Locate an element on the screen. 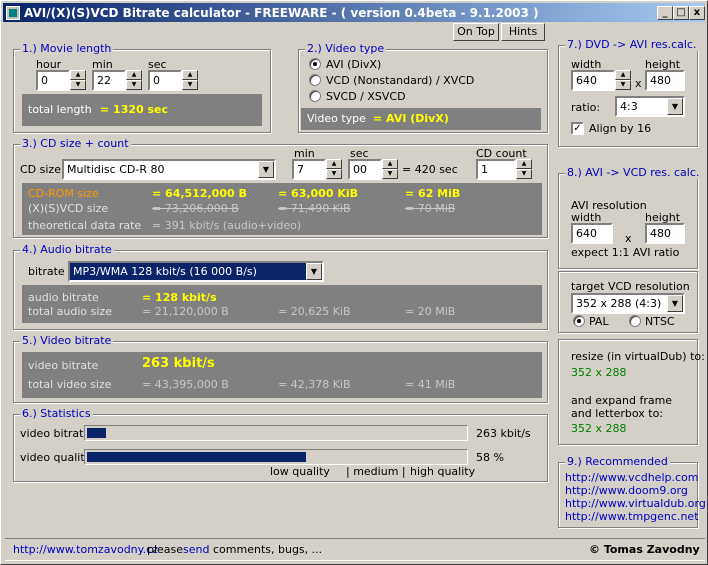 Image resolution: width=708 pixels, height=565 pixels. expand-label-1: and expand frame is located at coordinates (622, 400).